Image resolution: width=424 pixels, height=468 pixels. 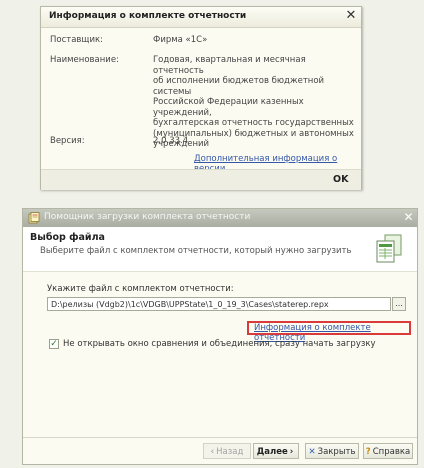 What do you see at coordinates (368, 452) in the screenshot?
I see `help-icon: ?` at bounding box center [368, 452].